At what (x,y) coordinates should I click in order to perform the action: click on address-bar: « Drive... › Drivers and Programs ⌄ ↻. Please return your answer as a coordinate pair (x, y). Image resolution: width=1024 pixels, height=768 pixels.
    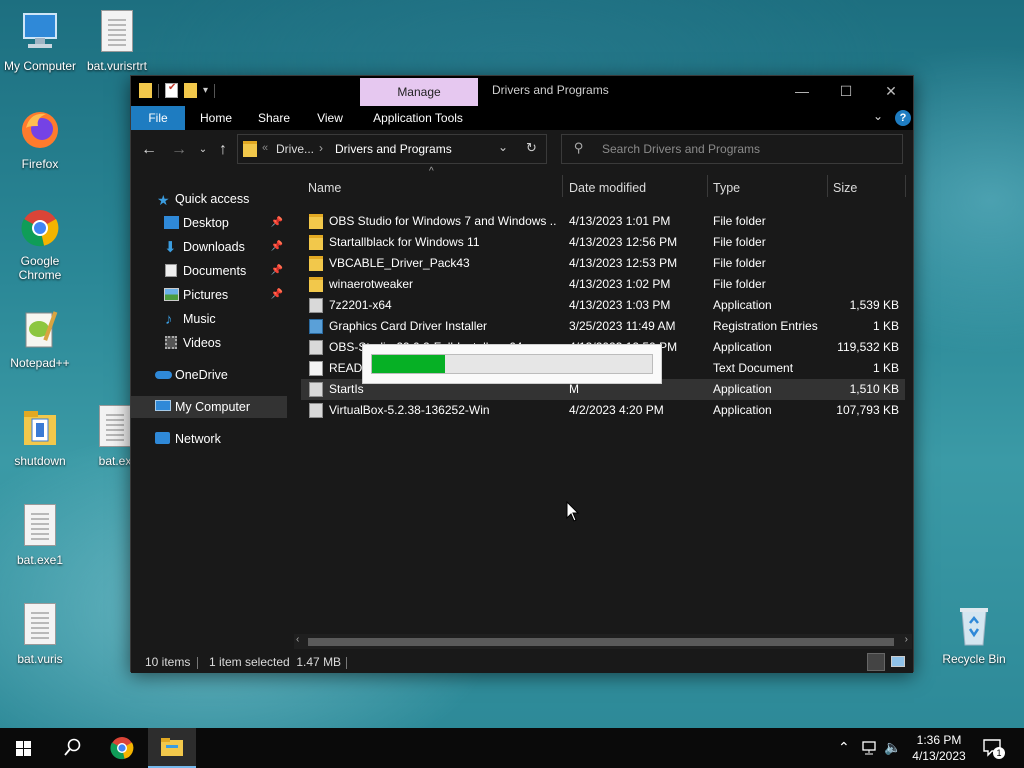
    Looking at the image, I should click on (392, 149).